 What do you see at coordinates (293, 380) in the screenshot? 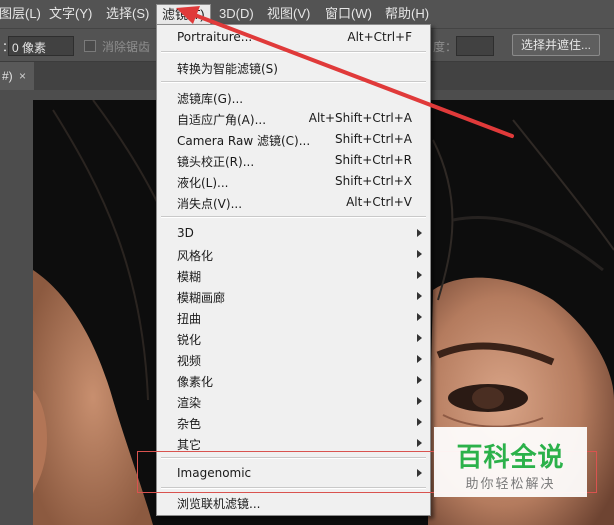
I see `menu-item-pixelate: 像素化` at bounding box center [293, 380].